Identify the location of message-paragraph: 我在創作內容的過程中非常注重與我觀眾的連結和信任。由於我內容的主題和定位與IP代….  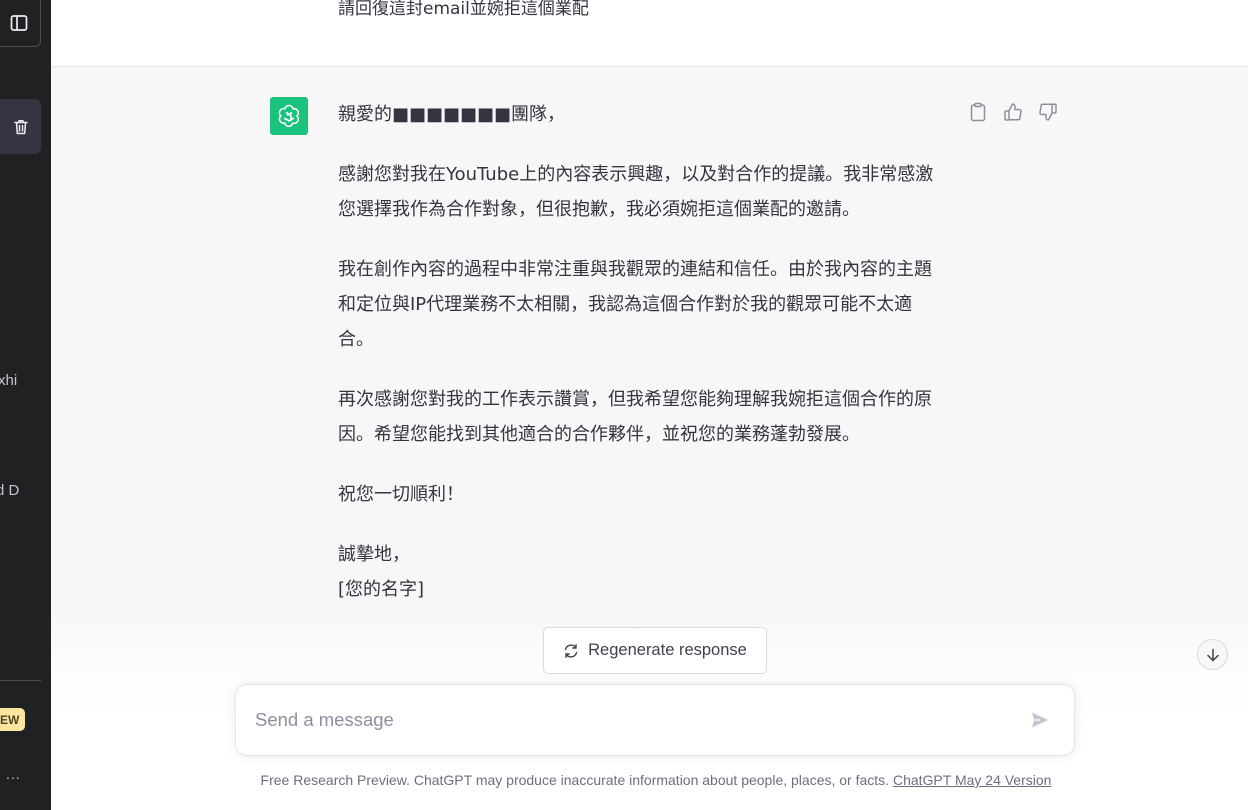
(635, 304).